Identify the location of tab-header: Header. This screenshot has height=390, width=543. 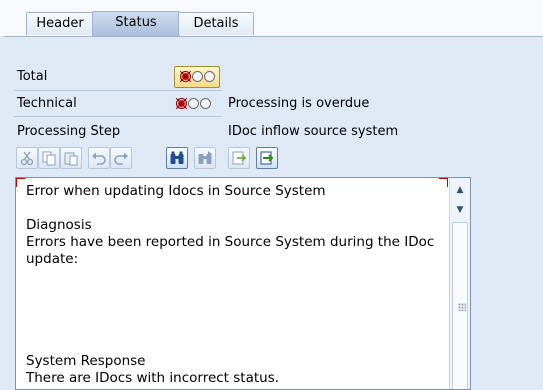
(60, 23).